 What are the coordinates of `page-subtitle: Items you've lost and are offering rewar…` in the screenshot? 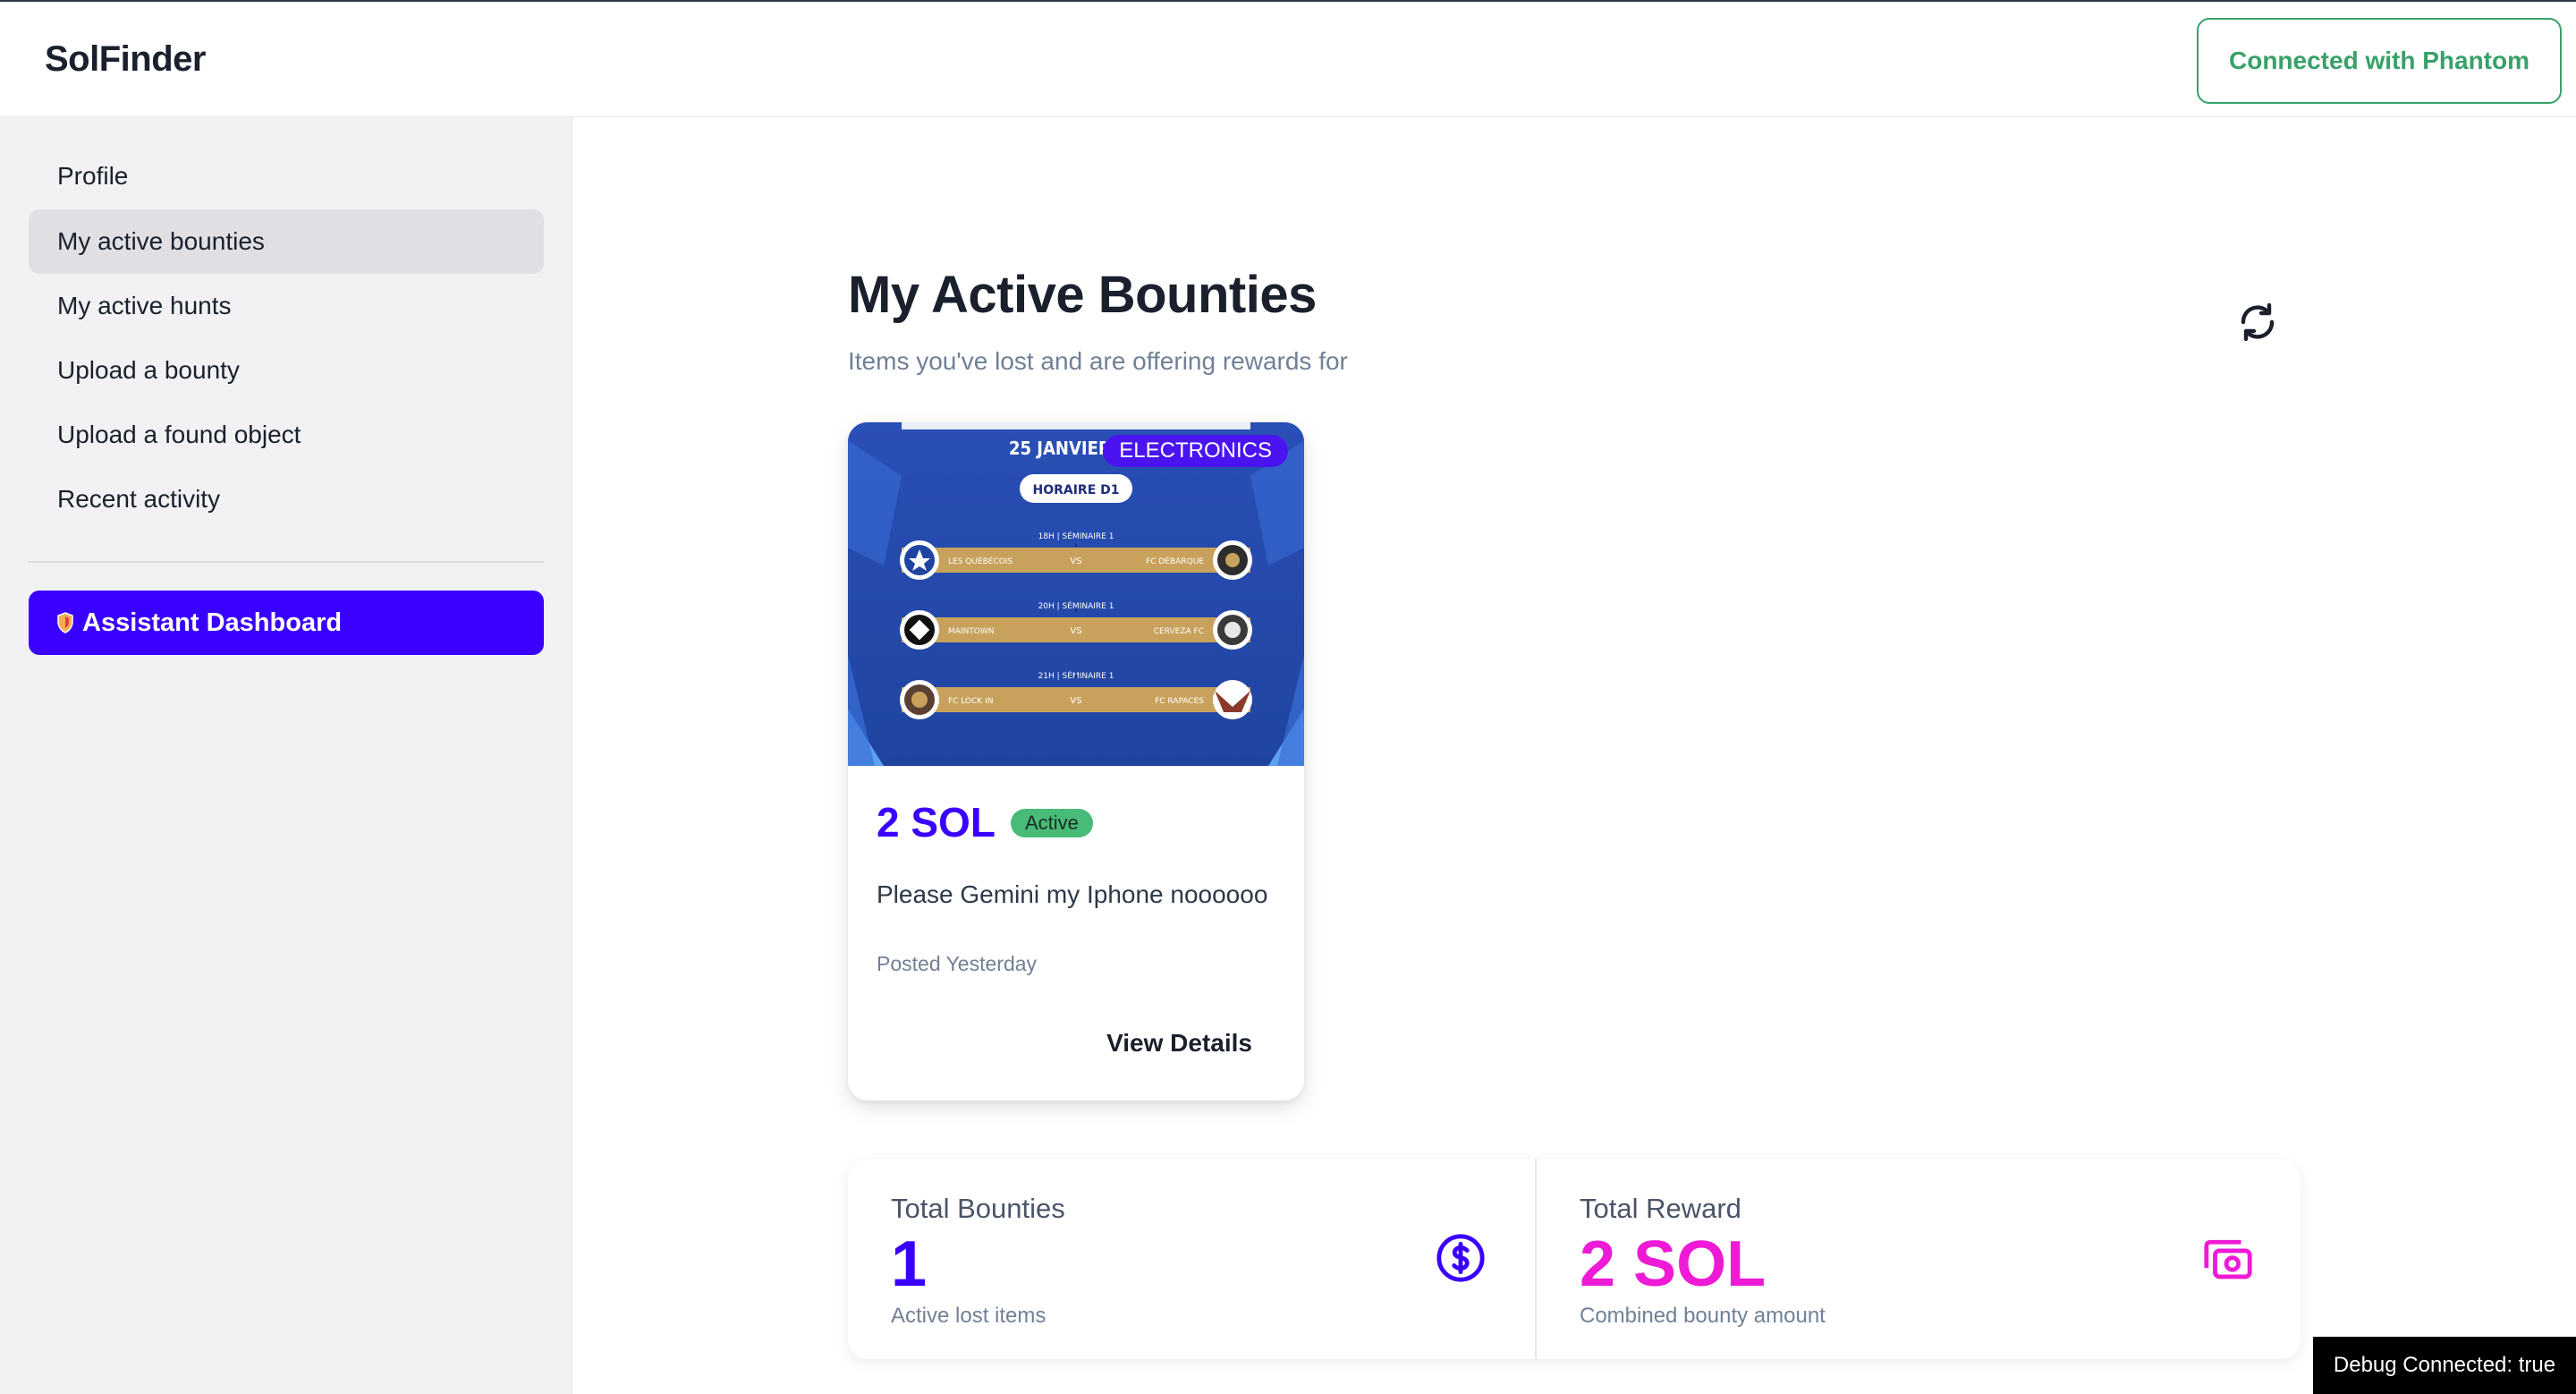 It's located at (1098, 361).